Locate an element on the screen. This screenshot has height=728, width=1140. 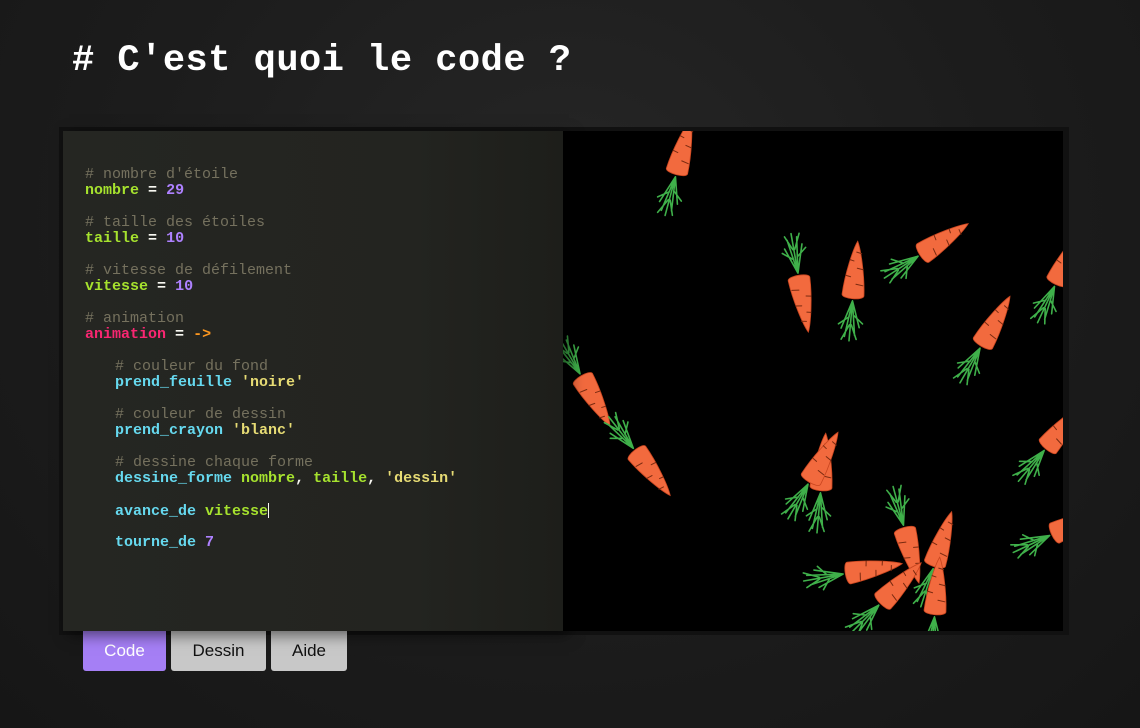
code-line: # couleur du fond is located at coordinates (271, 367).